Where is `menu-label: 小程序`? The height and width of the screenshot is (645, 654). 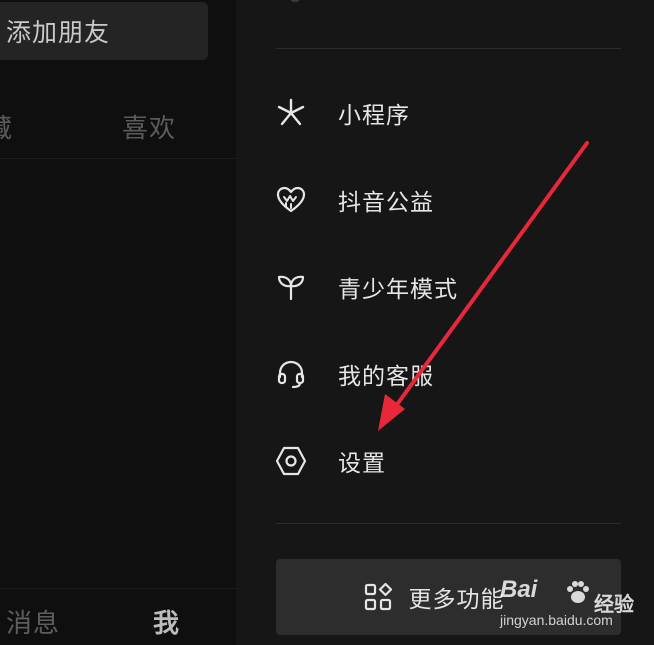 menu-label: 小程序 is located at coordinates (374, 116).